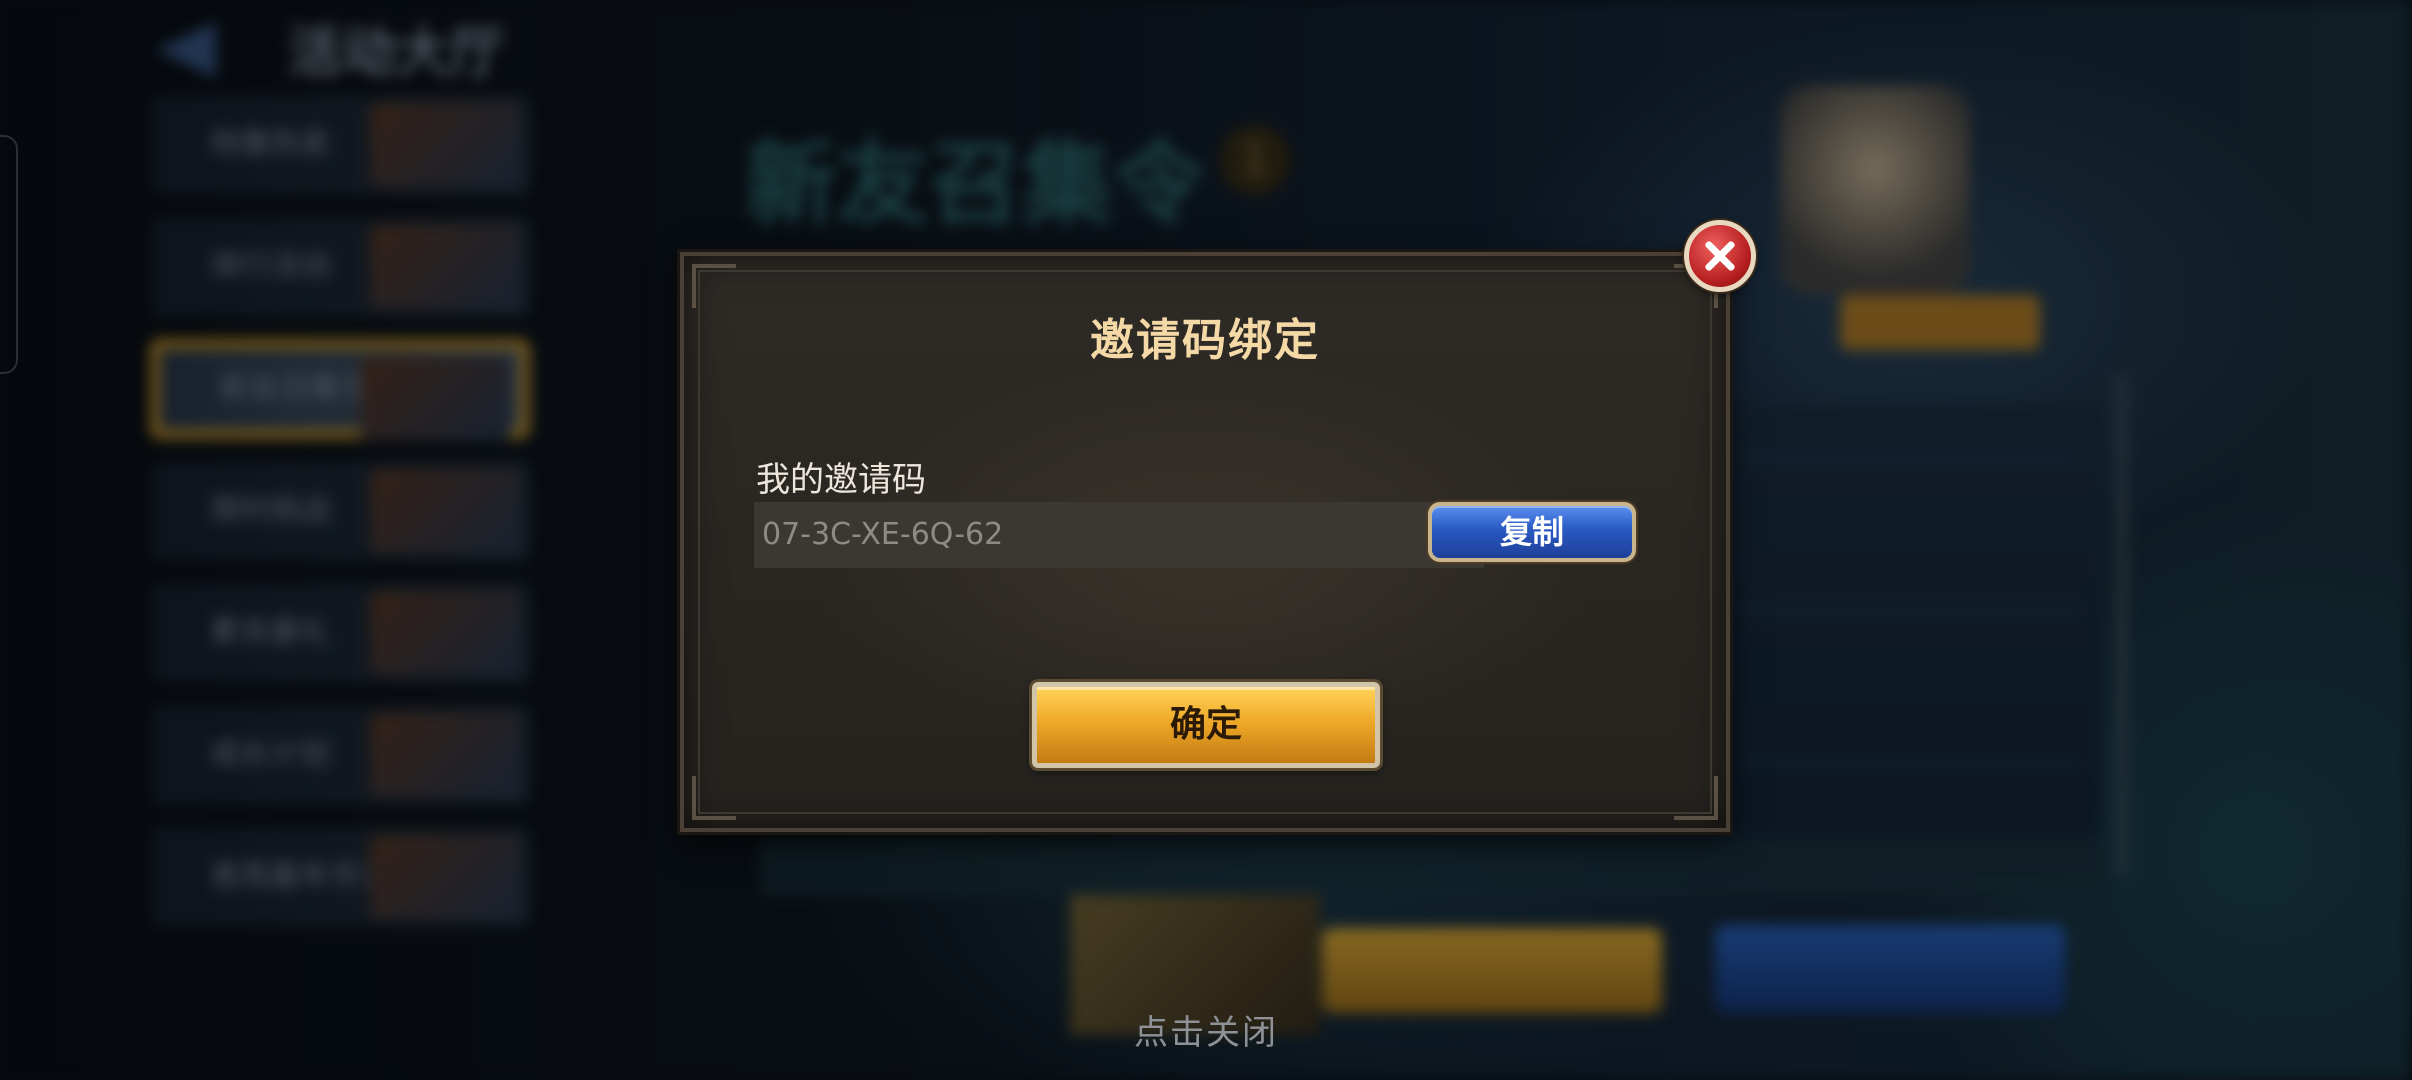 Image resolution: width=2412 pixels, height=1080 pixels. I want to click on invite-code-label: 我的邀请码, so click(841, 480).